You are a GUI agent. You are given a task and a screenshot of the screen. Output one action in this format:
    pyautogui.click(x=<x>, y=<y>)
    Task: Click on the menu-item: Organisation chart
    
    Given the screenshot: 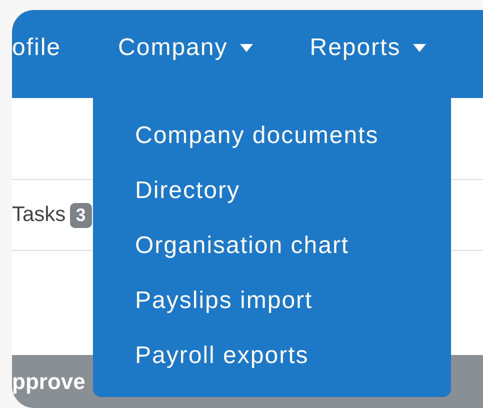 What is the action you would take?
    pyautogui.click(x=272, y=245)
    